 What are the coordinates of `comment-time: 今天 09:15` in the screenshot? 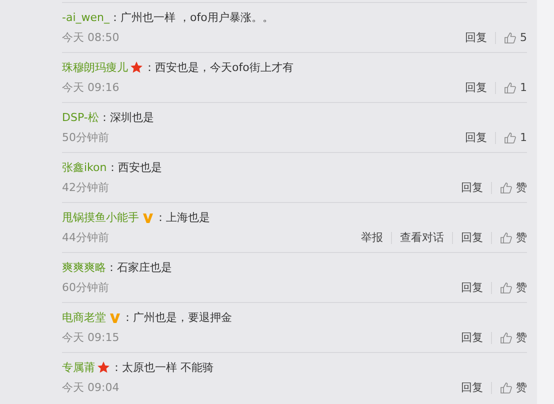 It's located at (91, 337).